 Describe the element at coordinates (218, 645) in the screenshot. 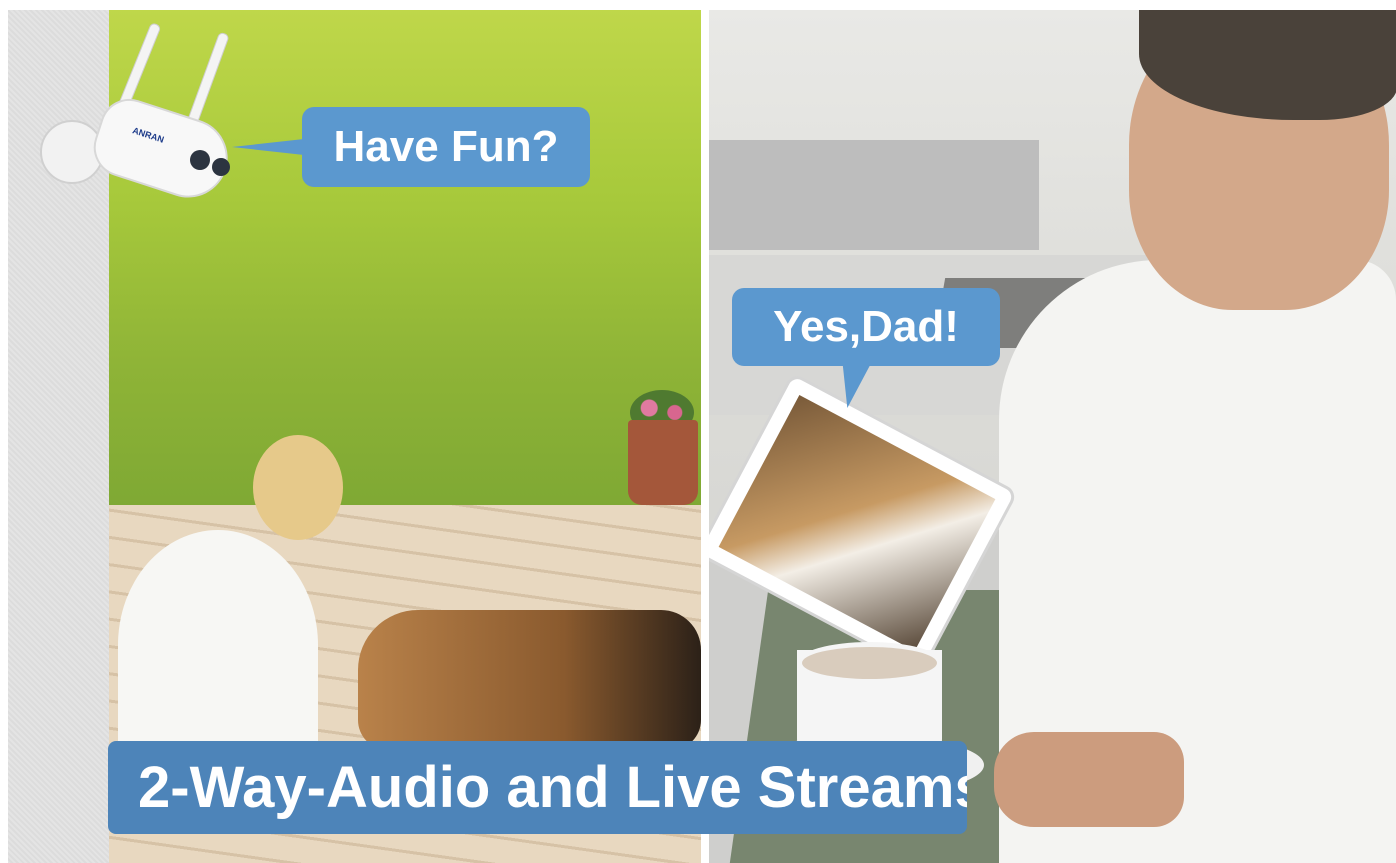

I see `girl` at that location.